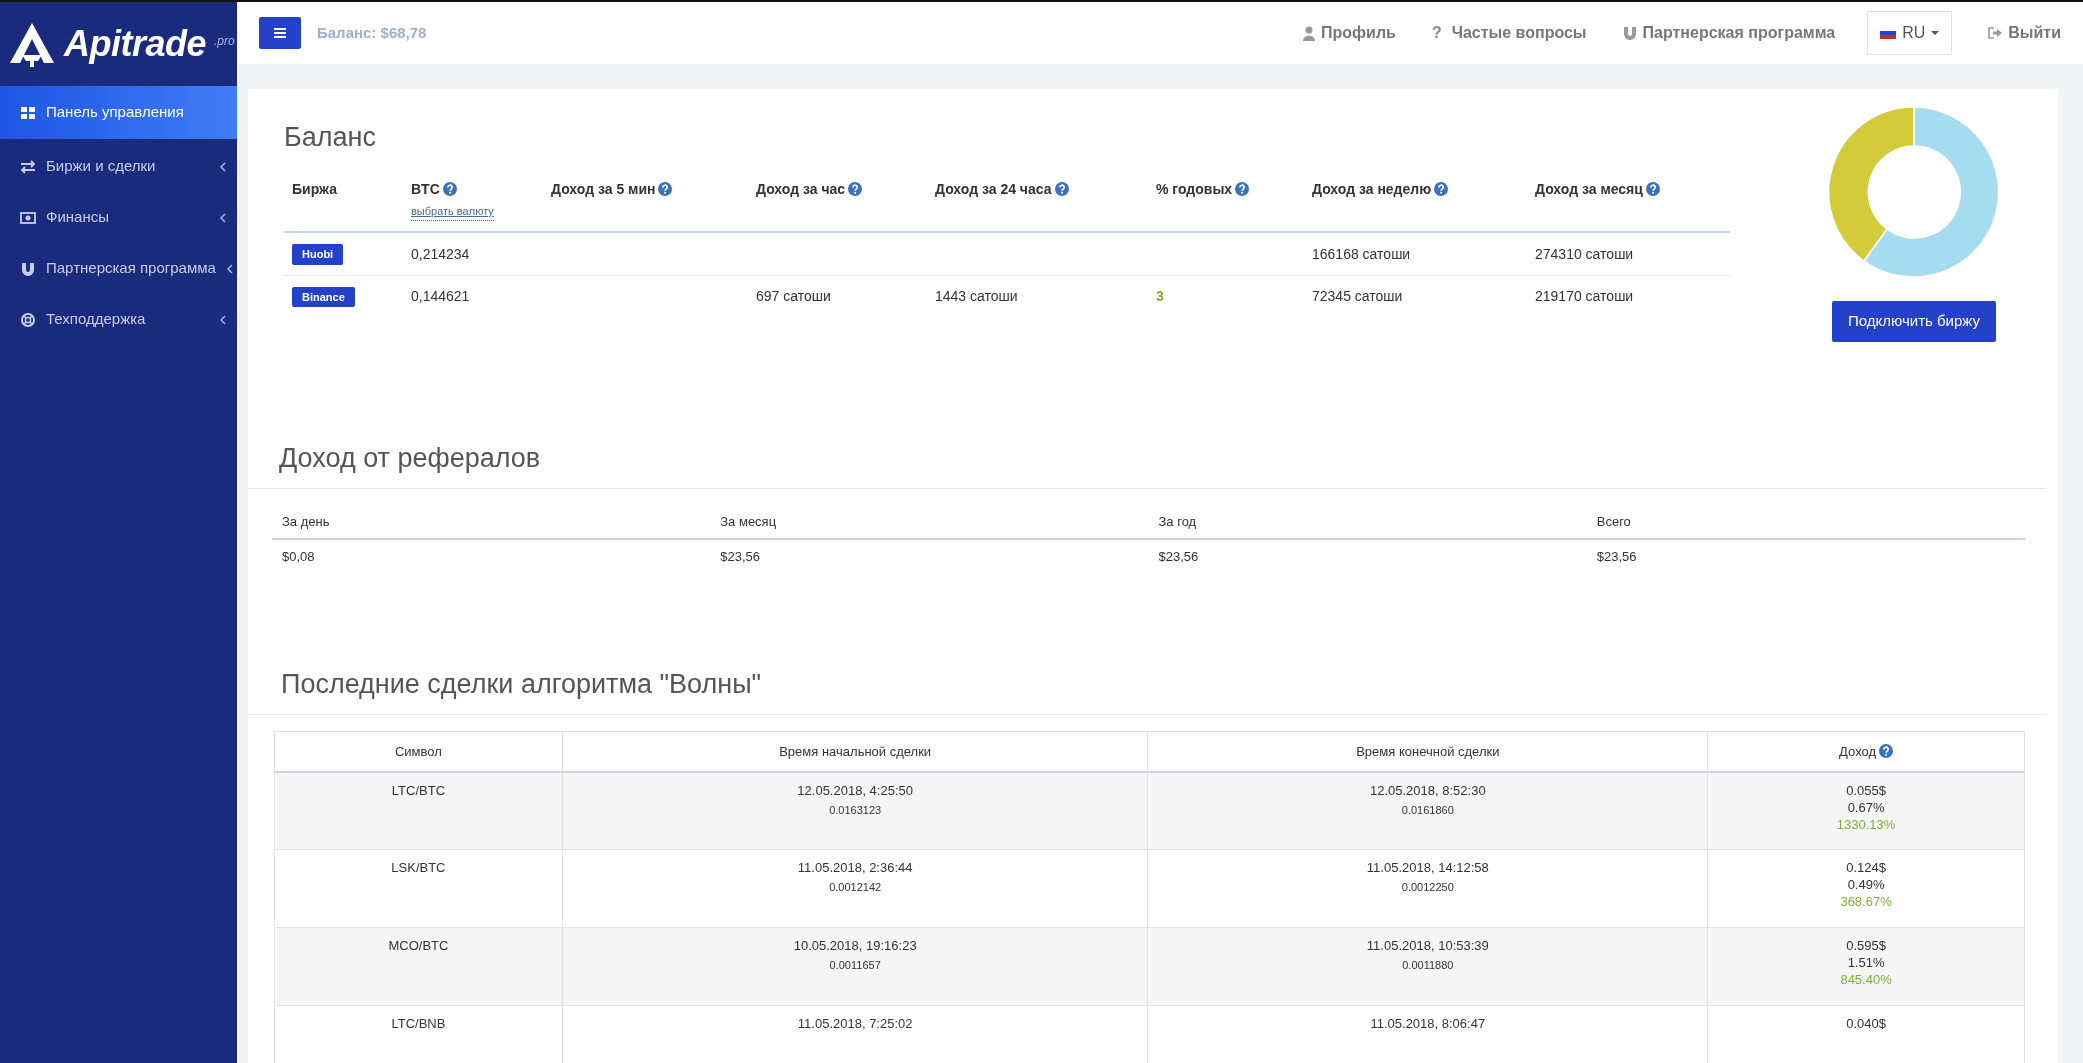 This screenshot has width=2083, height=1063. Describe the element at coordinates (1160, 296) in the screenshot. I see `table-cell: 3` at that location.